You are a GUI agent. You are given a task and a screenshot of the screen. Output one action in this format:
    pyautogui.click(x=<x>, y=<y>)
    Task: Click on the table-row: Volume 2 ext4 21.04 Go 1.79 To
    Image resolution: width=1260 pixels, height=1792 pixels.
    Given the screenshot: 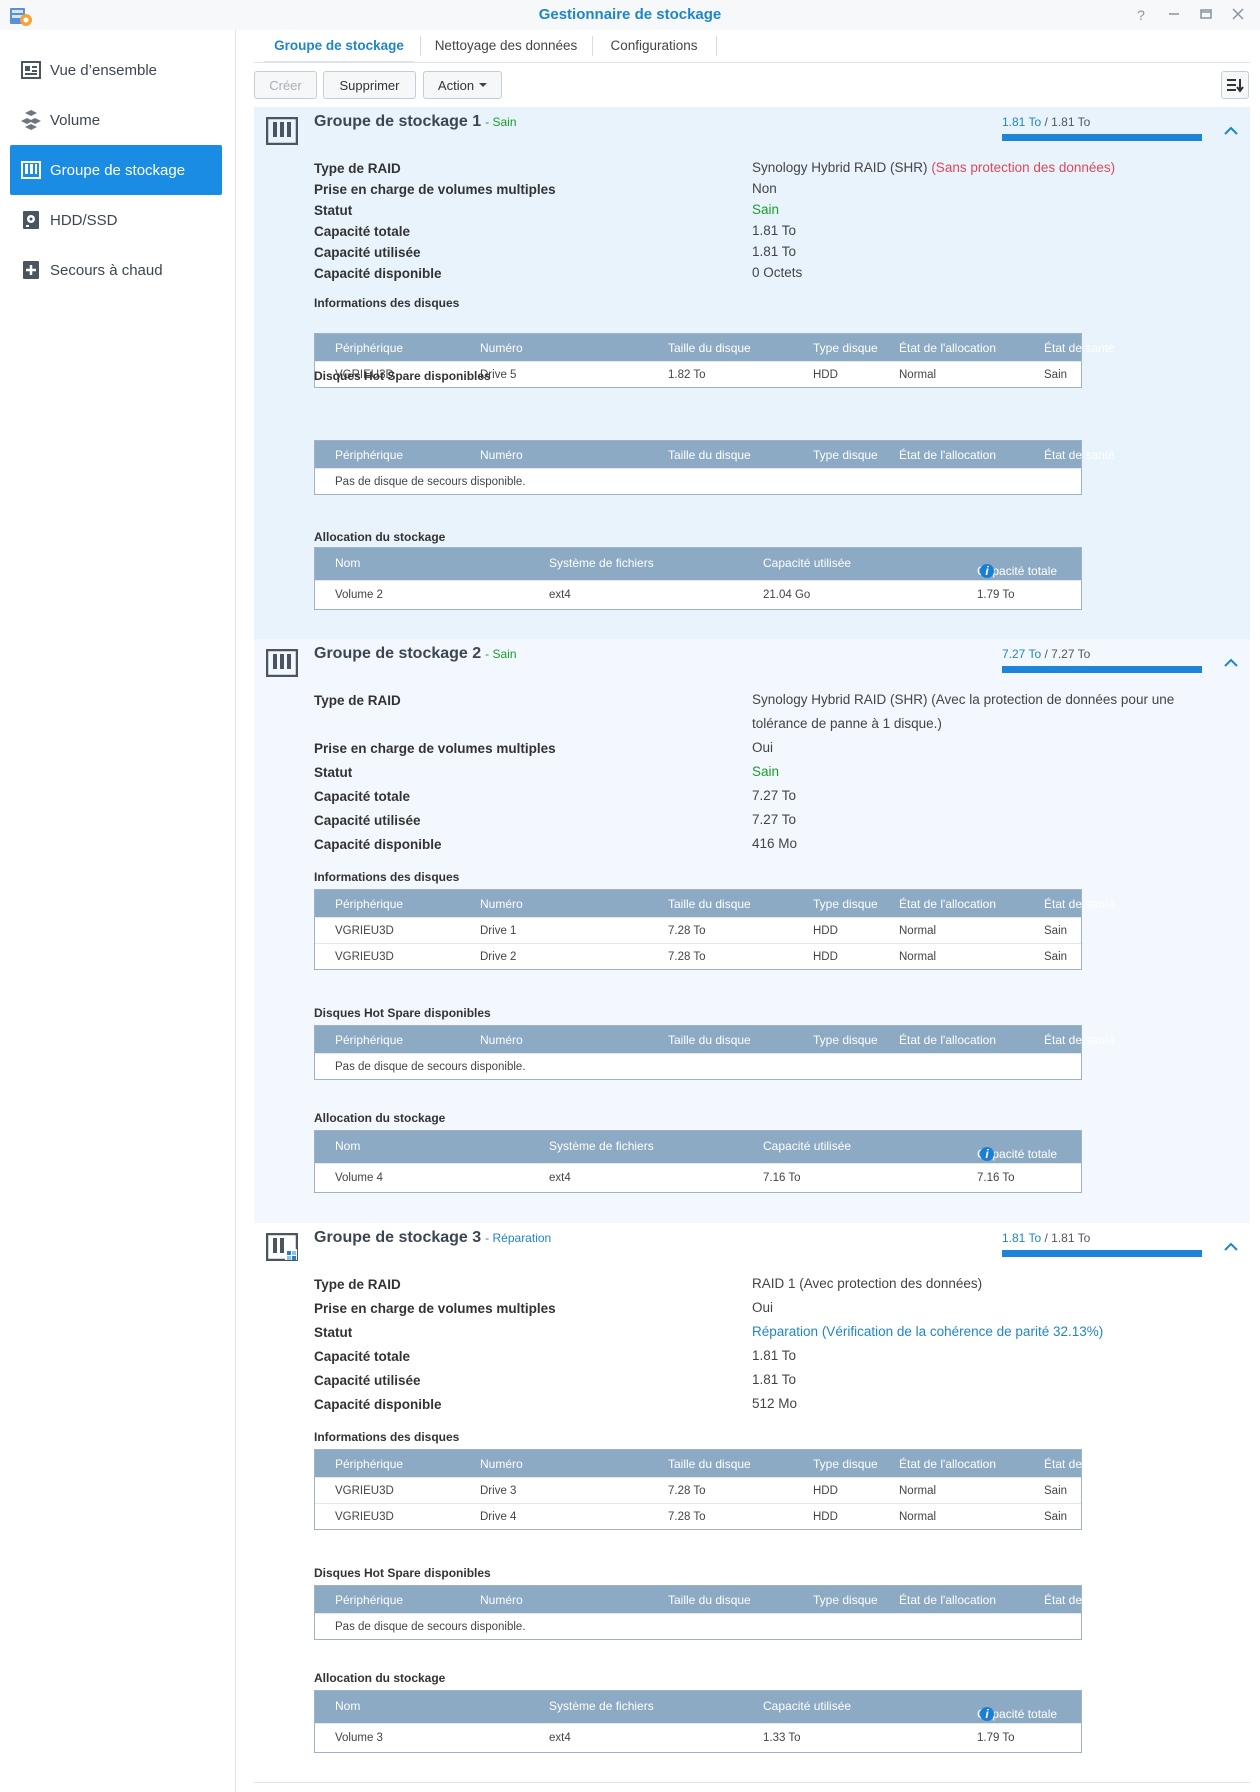 What is the action you would take?
    pyautogui.click(x=698, y=594)
    